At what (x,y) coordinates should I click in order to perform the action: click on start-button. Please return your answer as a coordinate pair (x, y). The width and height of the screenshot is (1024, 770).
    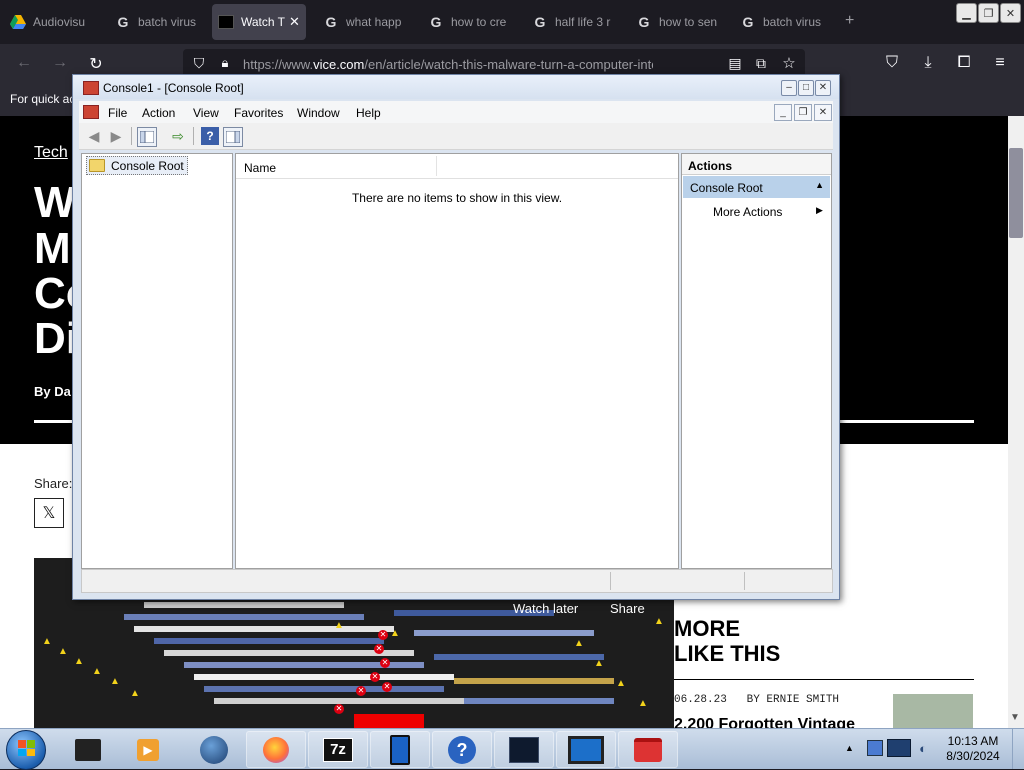
    Looking at the image, I should click on (26, 750).